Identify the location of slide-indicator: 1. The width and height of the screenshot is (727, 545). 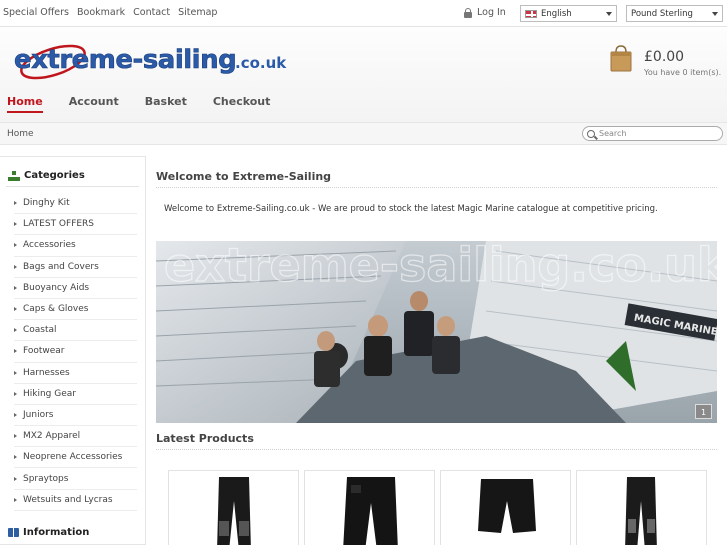
(703, 411).